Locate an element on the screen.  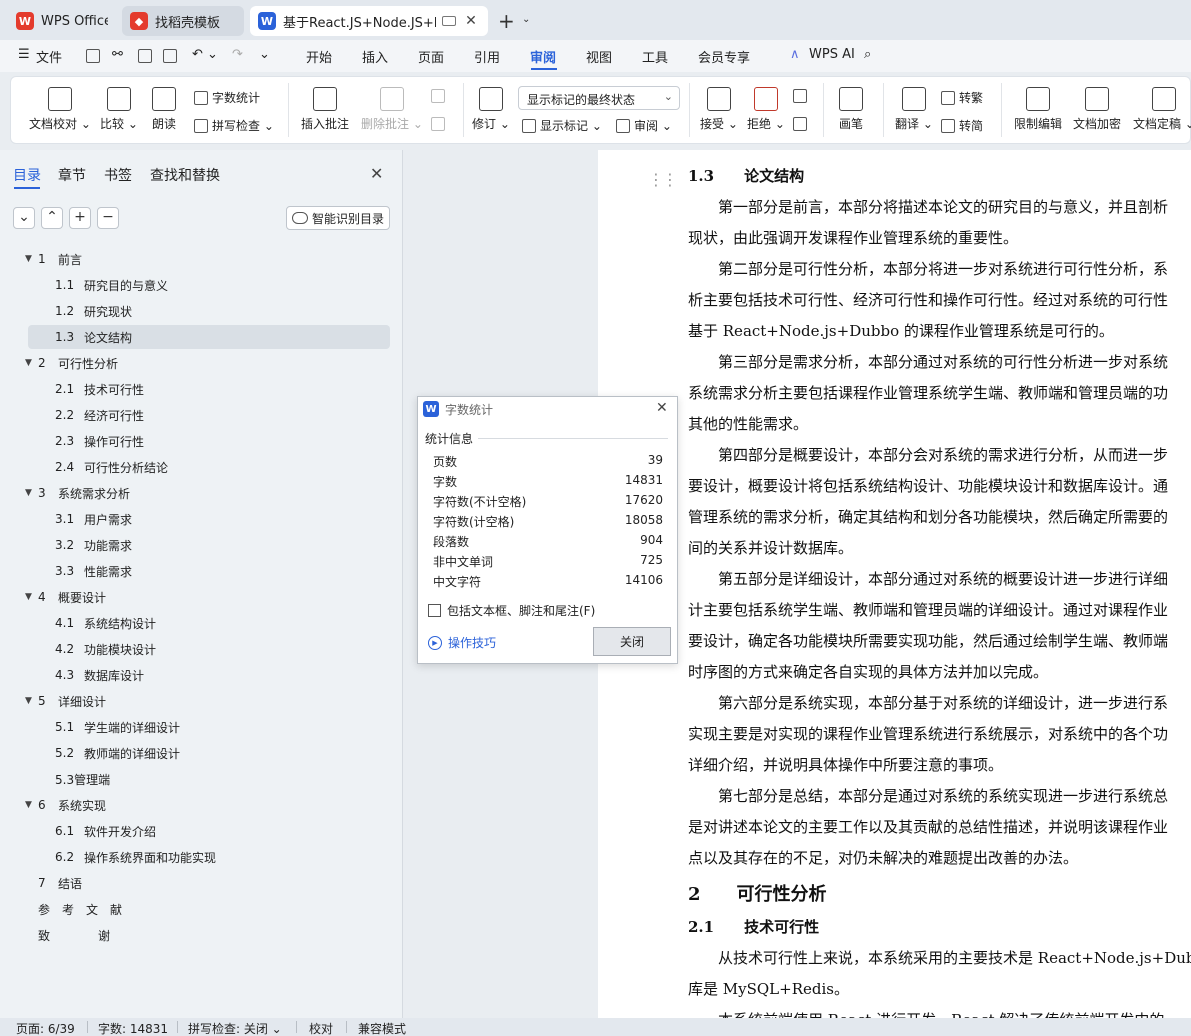
toc-item: 致 谢 is located at coordinates (209, 935).